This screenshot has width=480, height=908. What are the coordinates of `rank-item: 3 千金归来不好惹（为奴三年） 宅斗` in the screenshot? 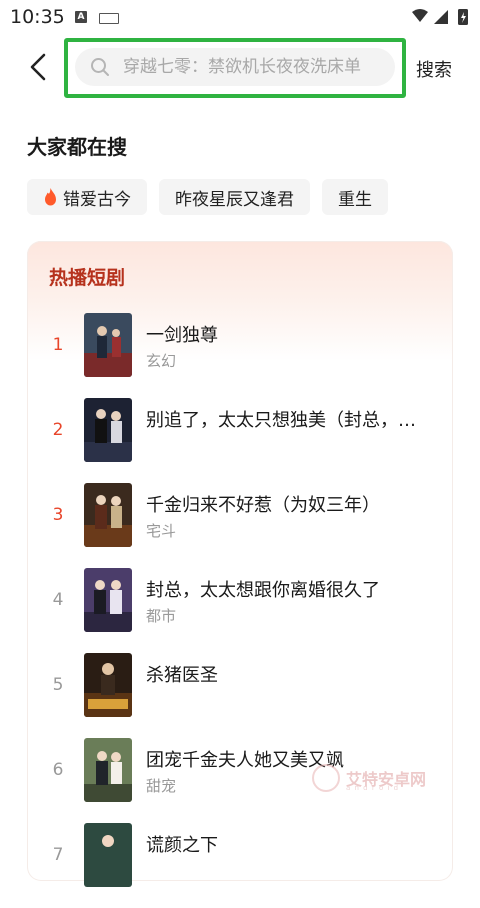 It's located at (240, 525).